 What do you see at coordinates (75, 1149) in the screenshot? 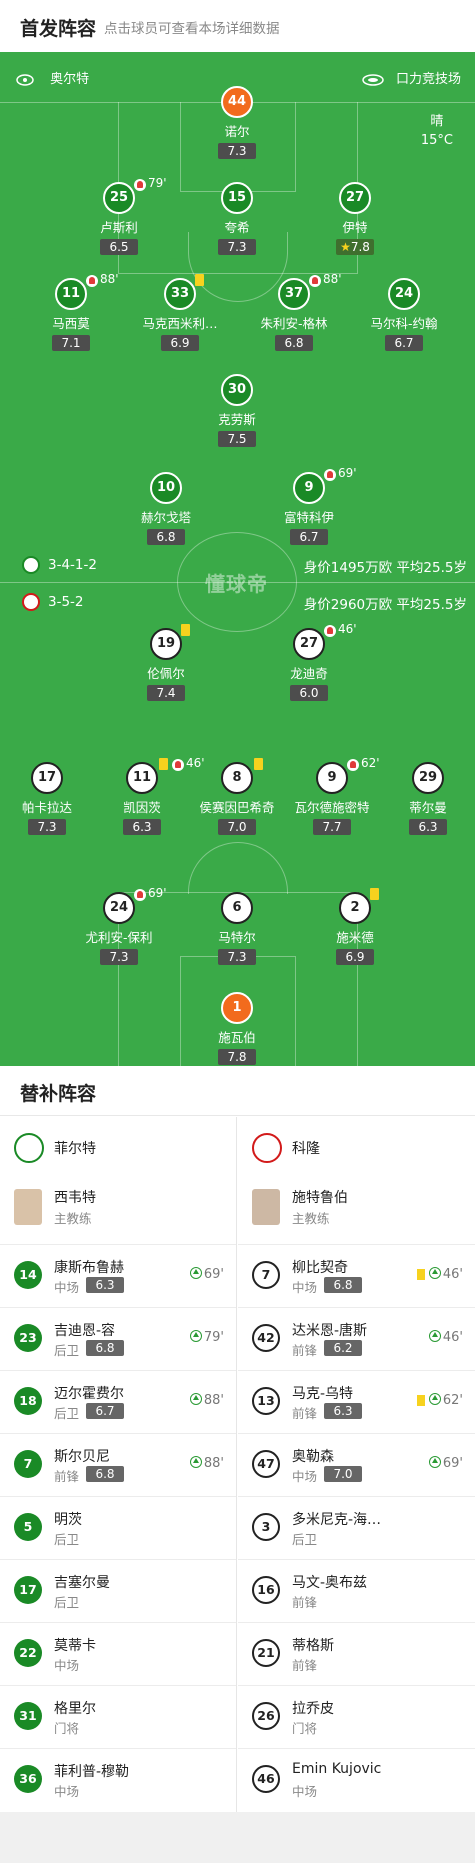
I see `team-name: 菲尔特` at bounding box center [75, 1149].